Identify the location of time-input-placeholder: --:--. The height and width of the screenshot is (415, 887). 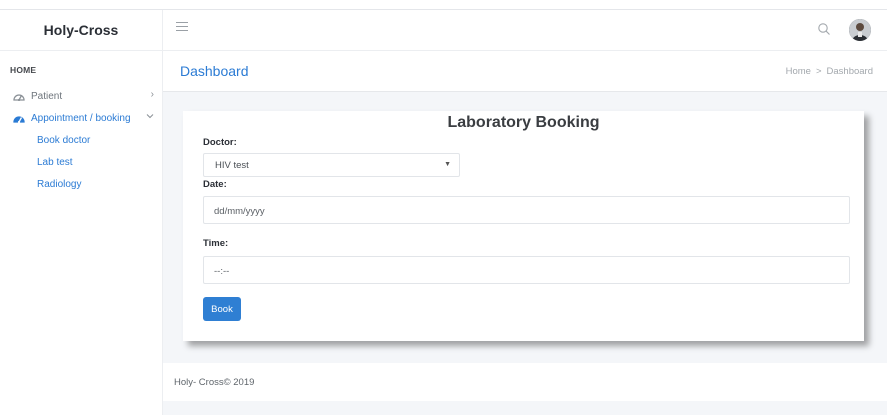
(222, 271).